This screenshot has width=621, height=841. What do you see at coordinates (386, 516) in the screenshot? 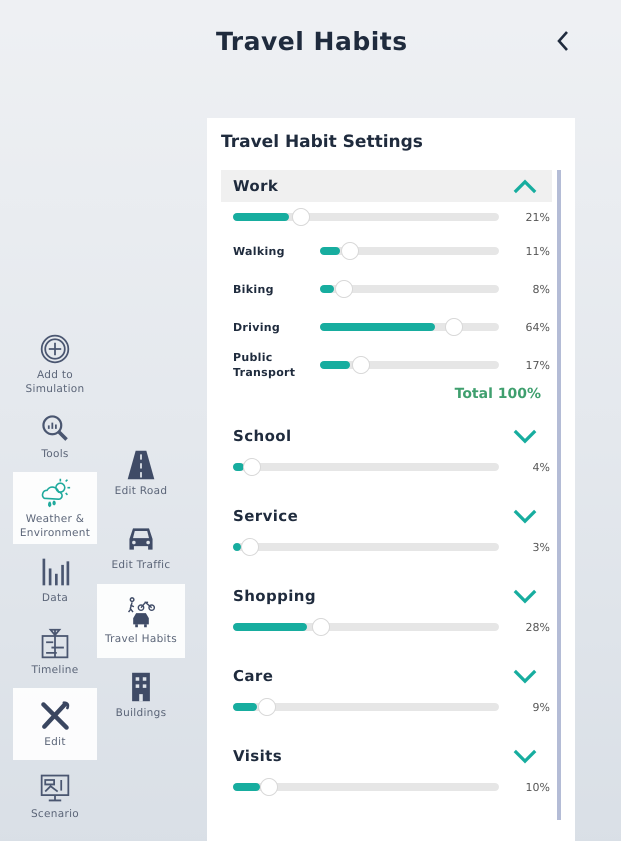
I see `category-header: Service` at bounding box center [386, 516].